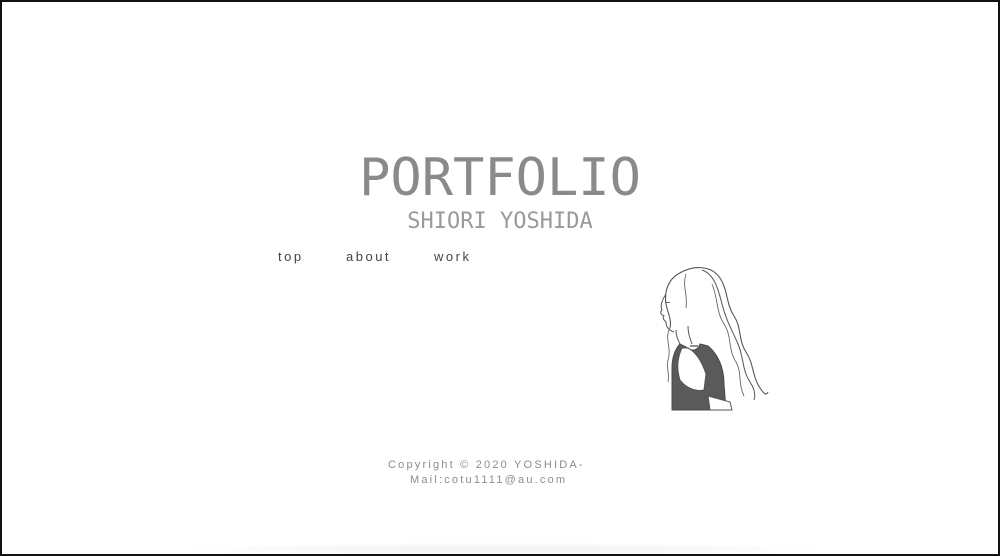 The image size is (1000, 556). What do you see at coordinates (464, 257) in the screenshot?
I see `nav-link-work: work` at bounding box center [464, 257].